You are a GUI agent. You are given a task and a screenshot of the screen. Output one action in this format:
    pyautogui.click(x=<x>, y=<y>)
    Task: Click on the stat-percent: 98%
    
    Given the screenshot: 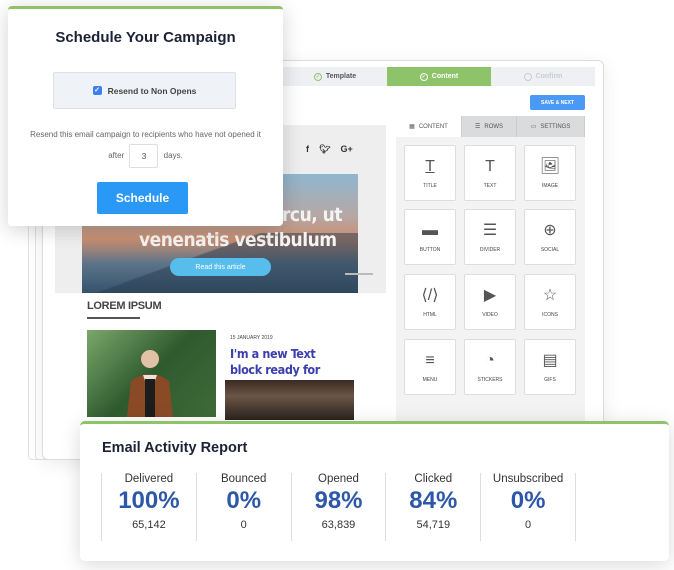 What is the action you would take?
    pyautogui.click(x=338, y=500)
    